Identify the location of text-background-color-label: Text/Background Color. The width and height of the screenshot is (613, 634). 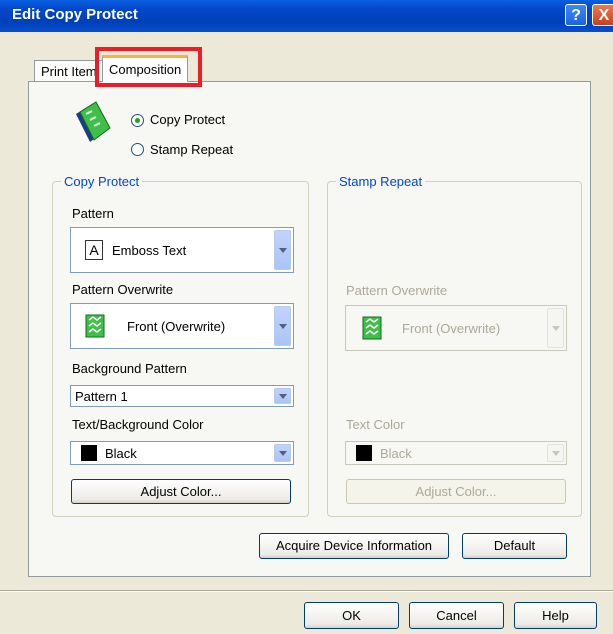
(138, 424).